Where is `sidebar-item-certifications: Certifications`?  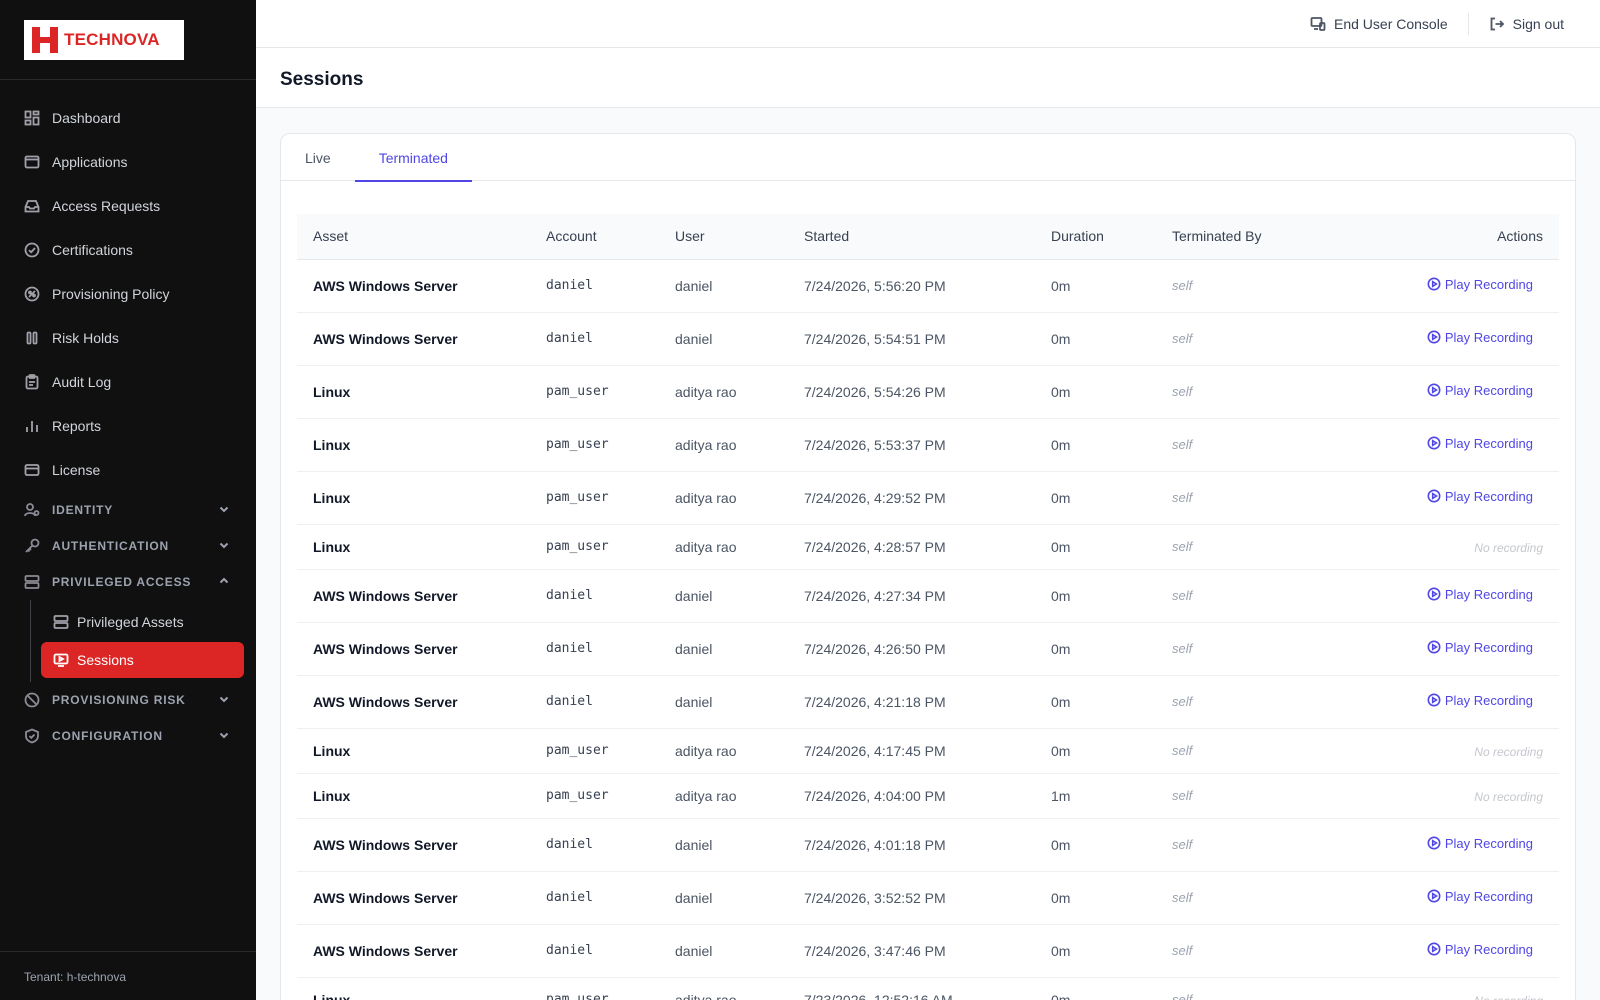 sidebar-item-certifications: Certifications is located at coordinates (128, 250).